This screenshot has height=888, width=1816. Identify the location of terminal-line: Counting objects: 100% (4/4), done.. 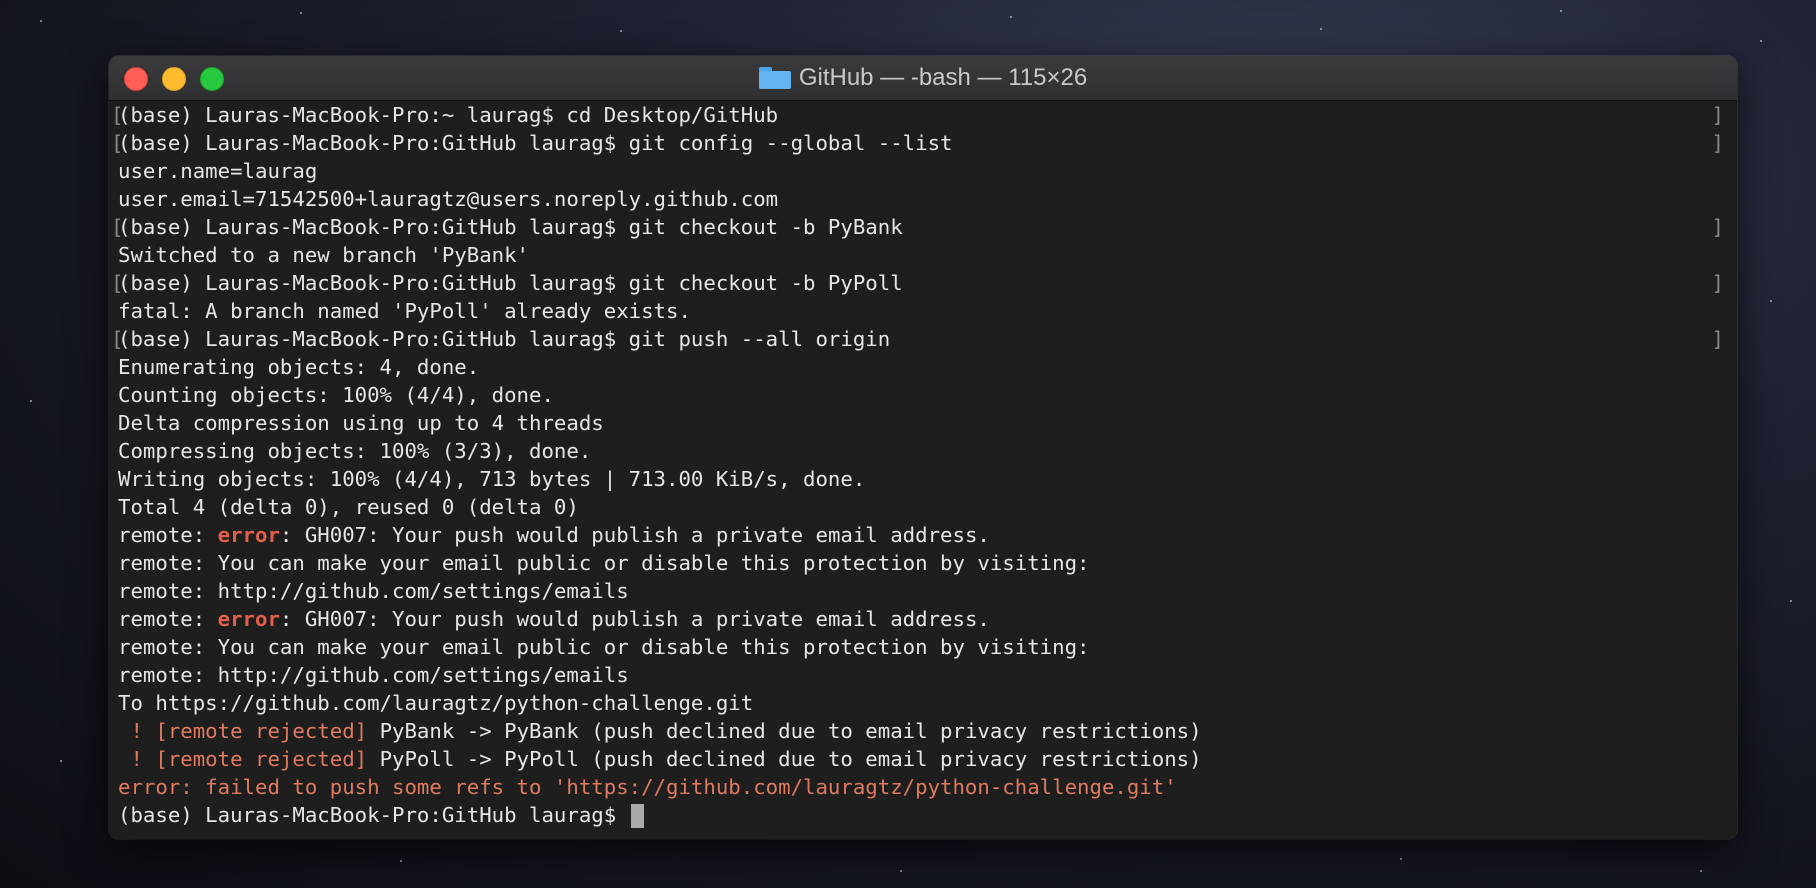
(336, 395).